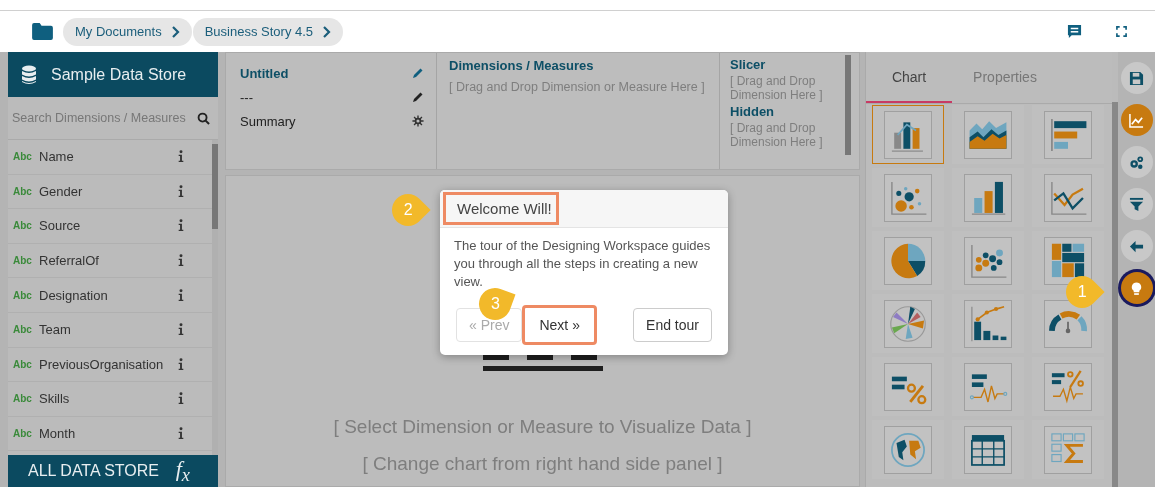 Image resolution: width=1155 pixels, height=487 pixels. I want to click on lightbulb-icon, so click(1136, 288).